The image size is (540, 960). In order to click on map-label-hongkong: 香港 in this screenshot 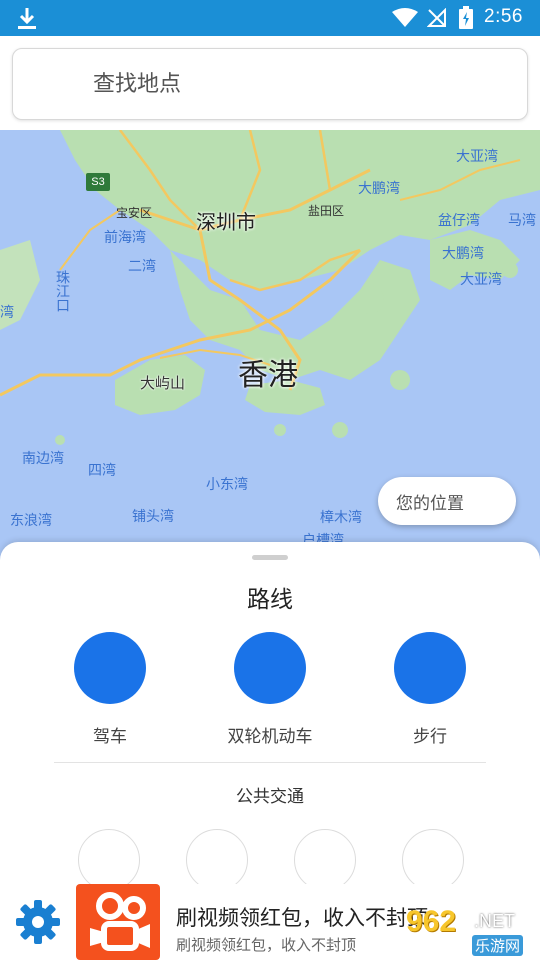, I will do `click(268, 375)`.